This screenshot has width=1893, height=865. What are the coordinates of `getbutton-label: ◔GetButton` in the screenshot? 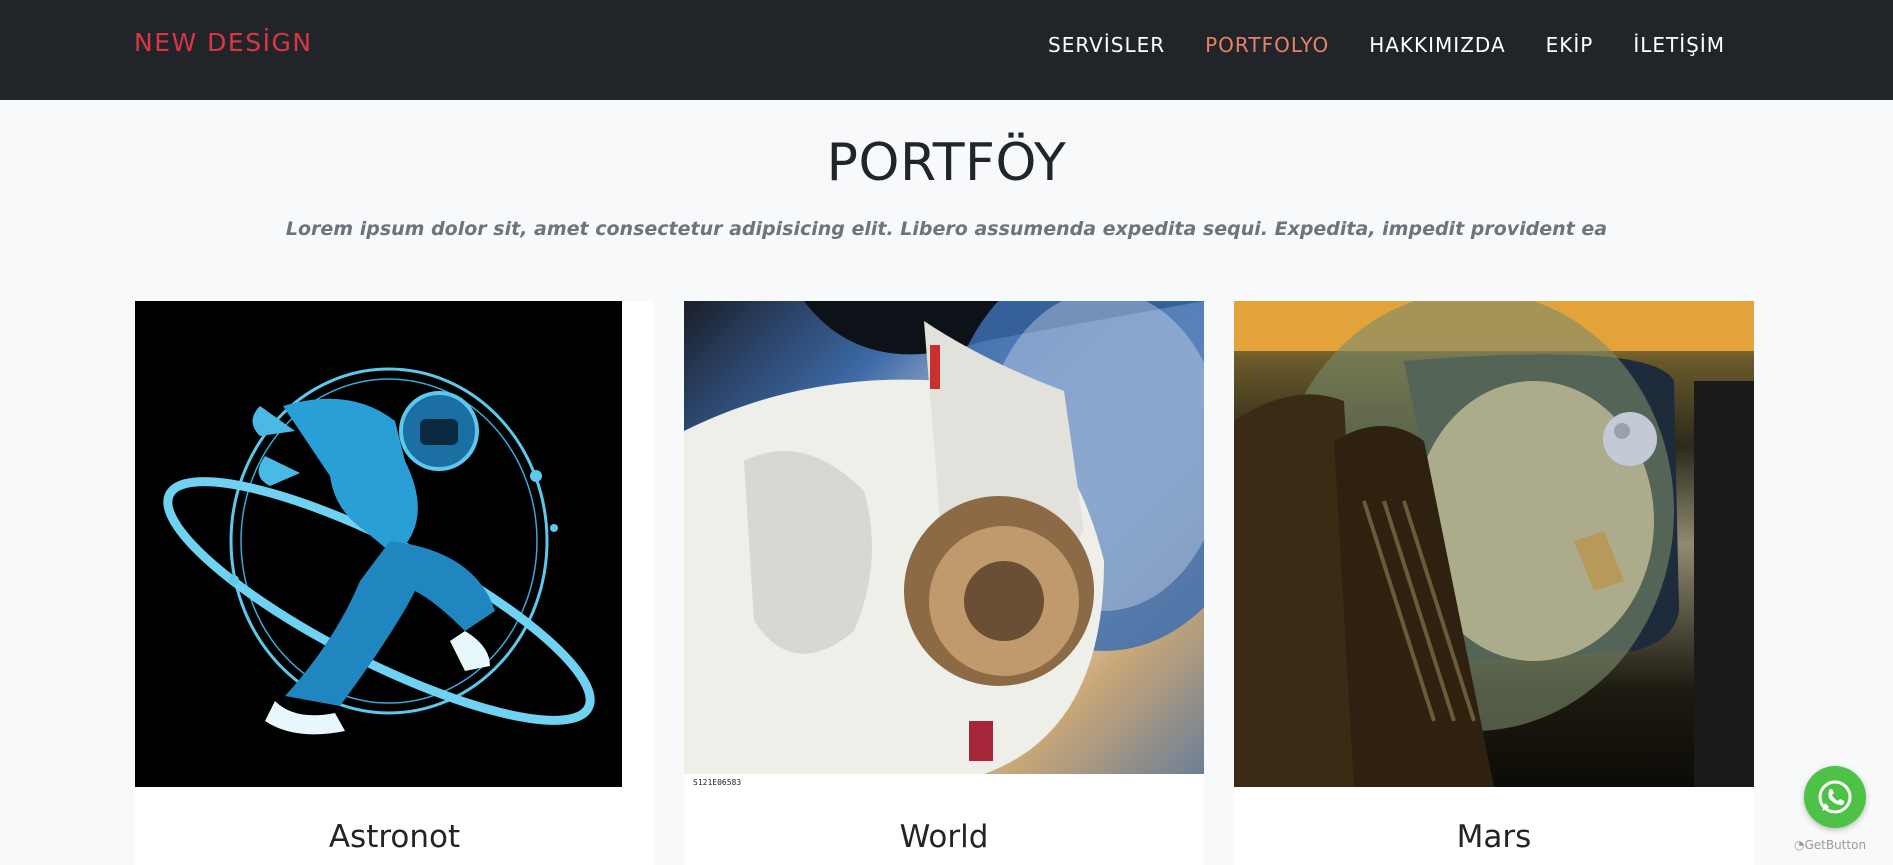 It's located at (1830, 845).